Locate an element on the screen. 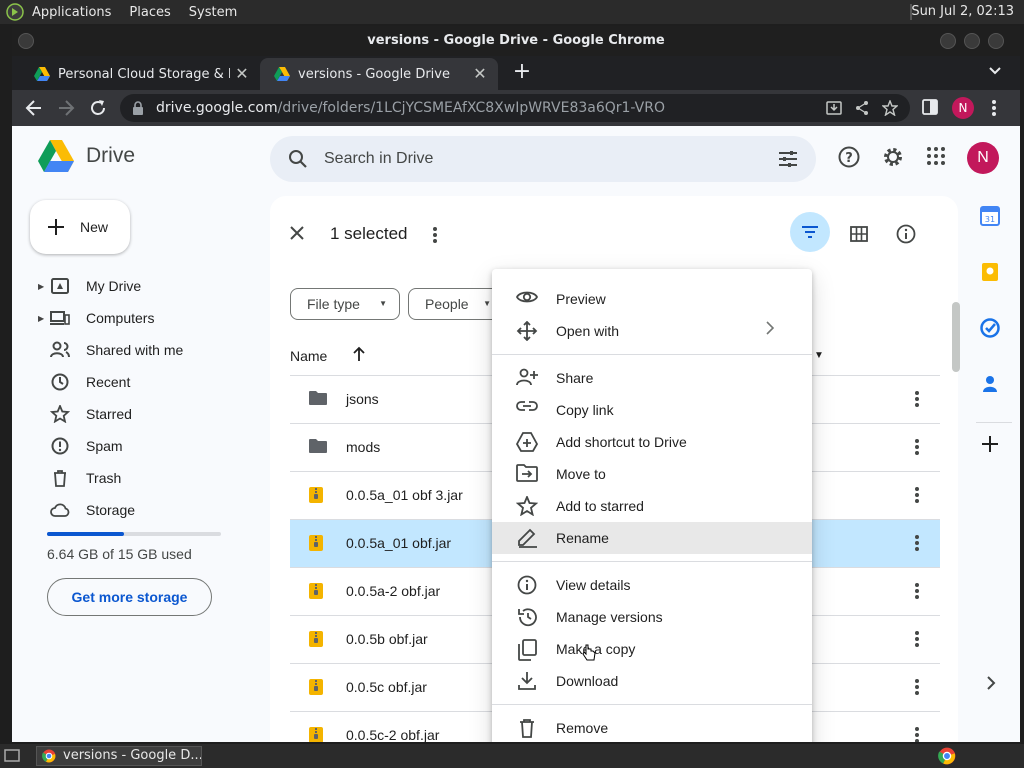 This screenshot has height=768, width=1024. new-button-label: New is located at coordinates (94, 227).